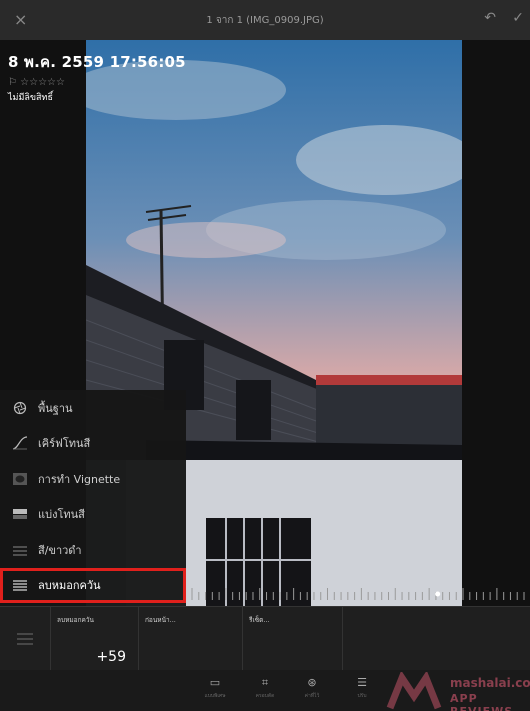 Image resolution: width=530 pixels, height=711 pixels. I want to click on toolbar-crop: ⌗ ครอบตัด, so click(265, 687).